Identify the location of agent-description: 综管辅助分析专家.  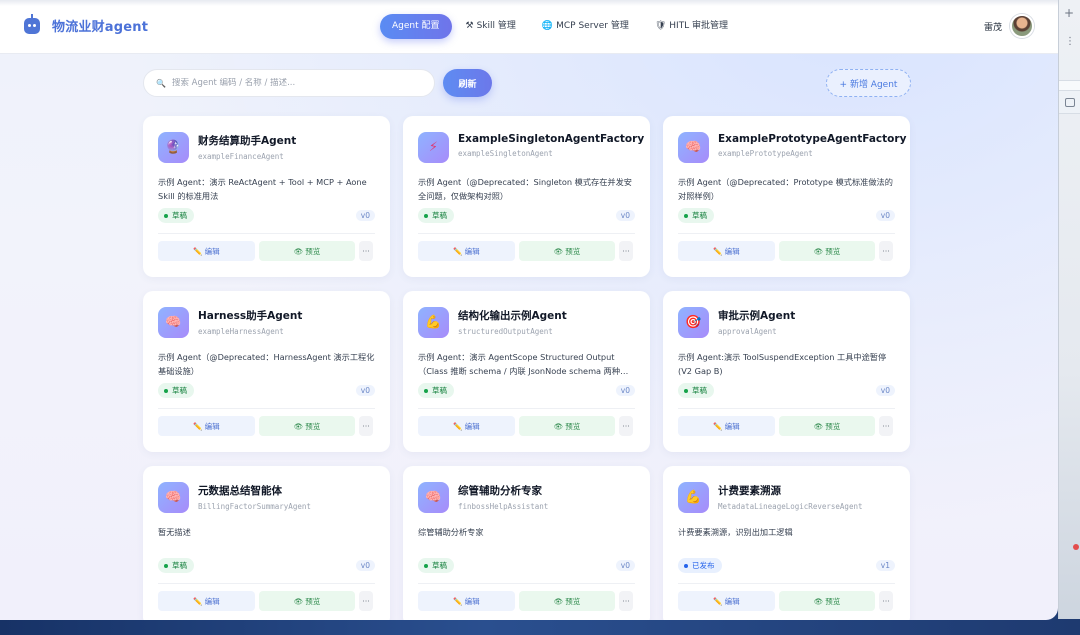
(451, 532).